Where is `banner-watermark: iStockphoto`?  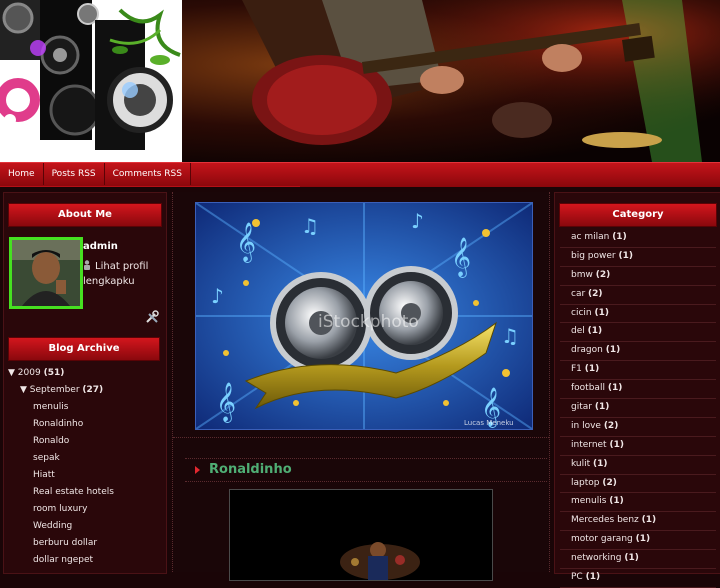
banner-watermark: iStockphoto is located at coordinates (368, 322).